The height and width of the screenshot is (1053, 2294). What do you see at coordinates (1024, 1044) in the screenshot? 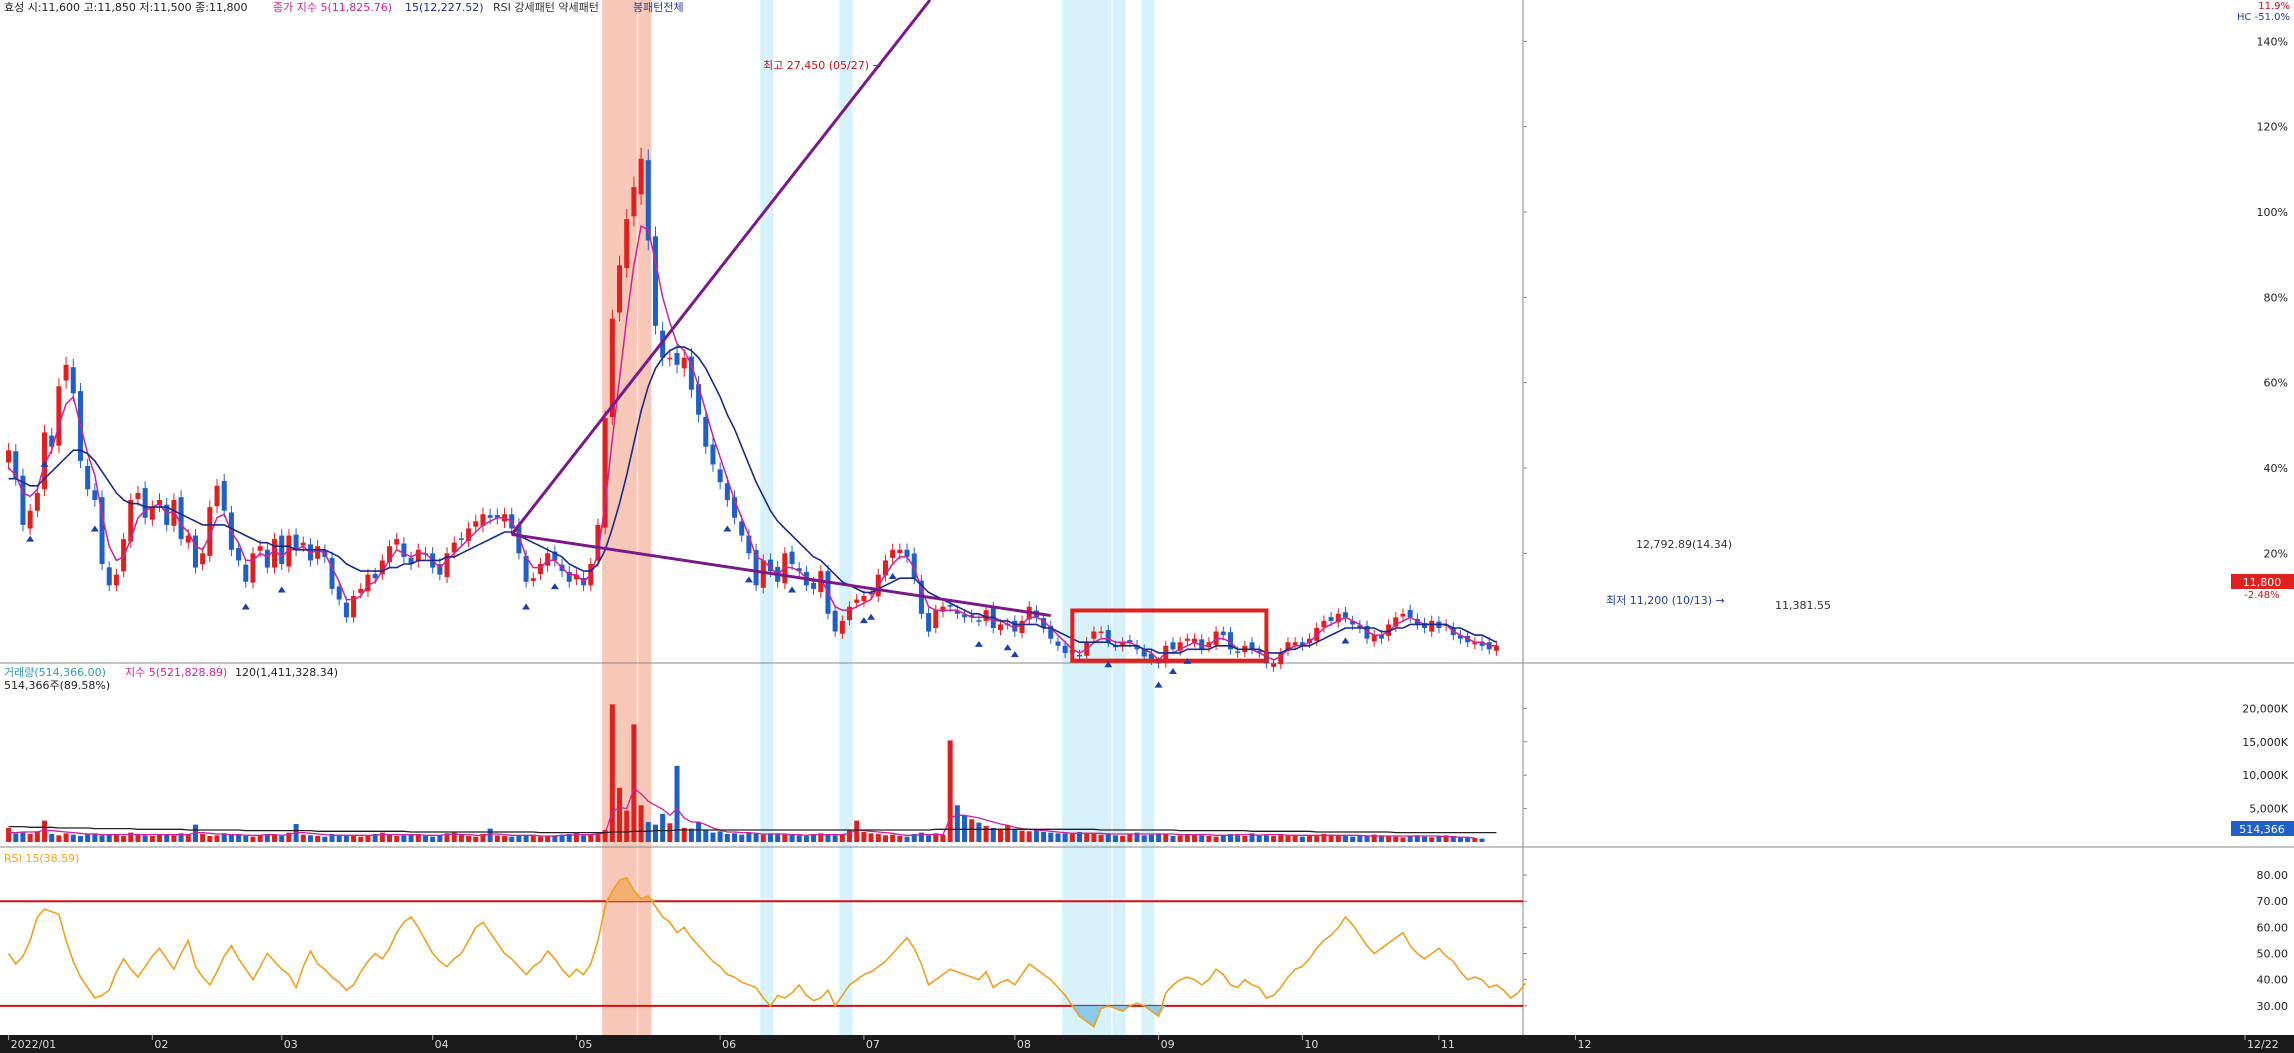
I see `x-axis-label: 08` at bounding box center [1024, 1044].